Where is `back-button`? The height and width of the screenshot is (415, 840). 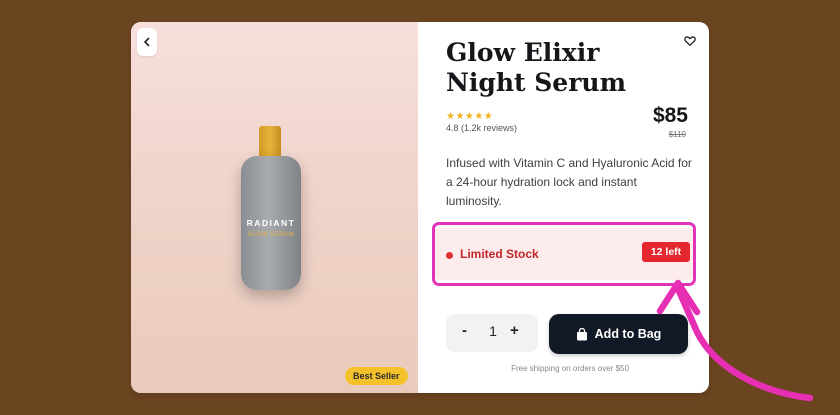
back-button is located at coordinates (147, 42).